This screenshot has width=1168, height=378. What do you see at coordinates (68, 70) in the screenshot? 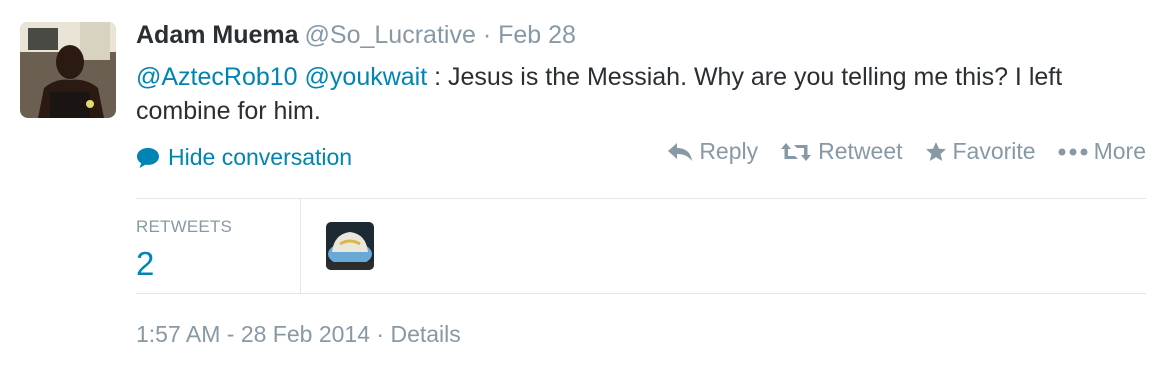
I see `author-avatar` at bounding box center [68, 70].